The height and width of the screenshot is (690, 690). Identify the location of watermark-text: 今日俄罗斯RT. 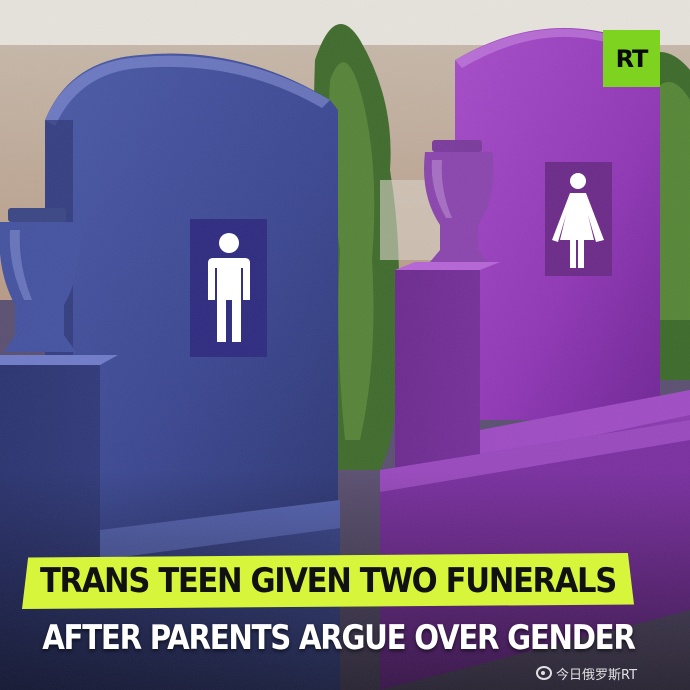
(597, 675).